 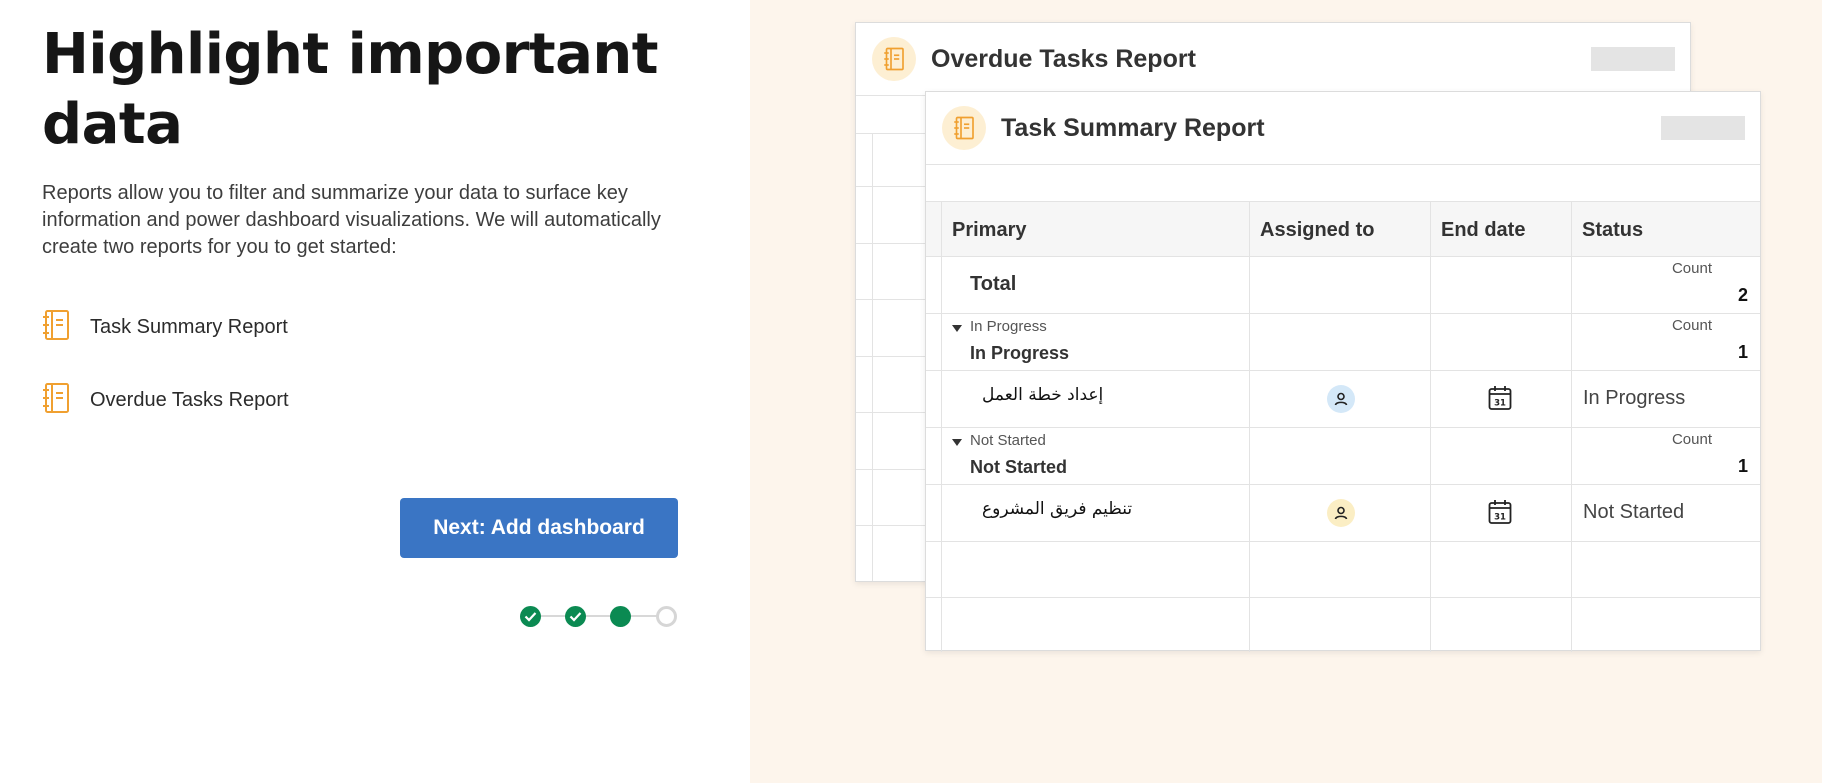 I want to click on step-1-complete, so click(x=530, y=616).